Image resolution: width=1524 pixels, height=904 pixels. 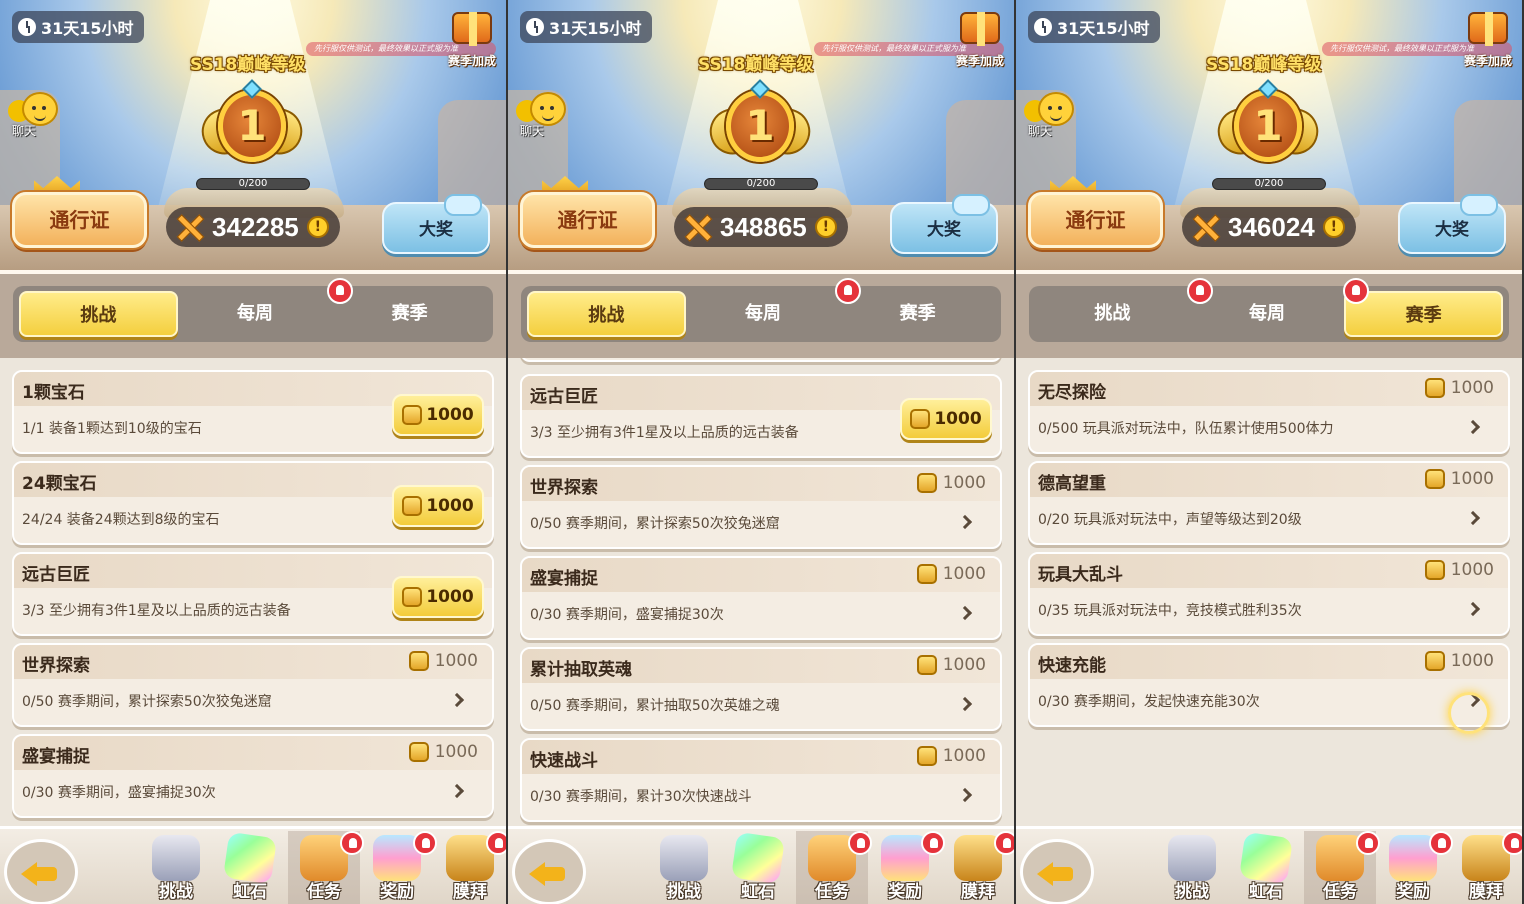 I want to click on score-value: 342285, so click(x=255, y=226).